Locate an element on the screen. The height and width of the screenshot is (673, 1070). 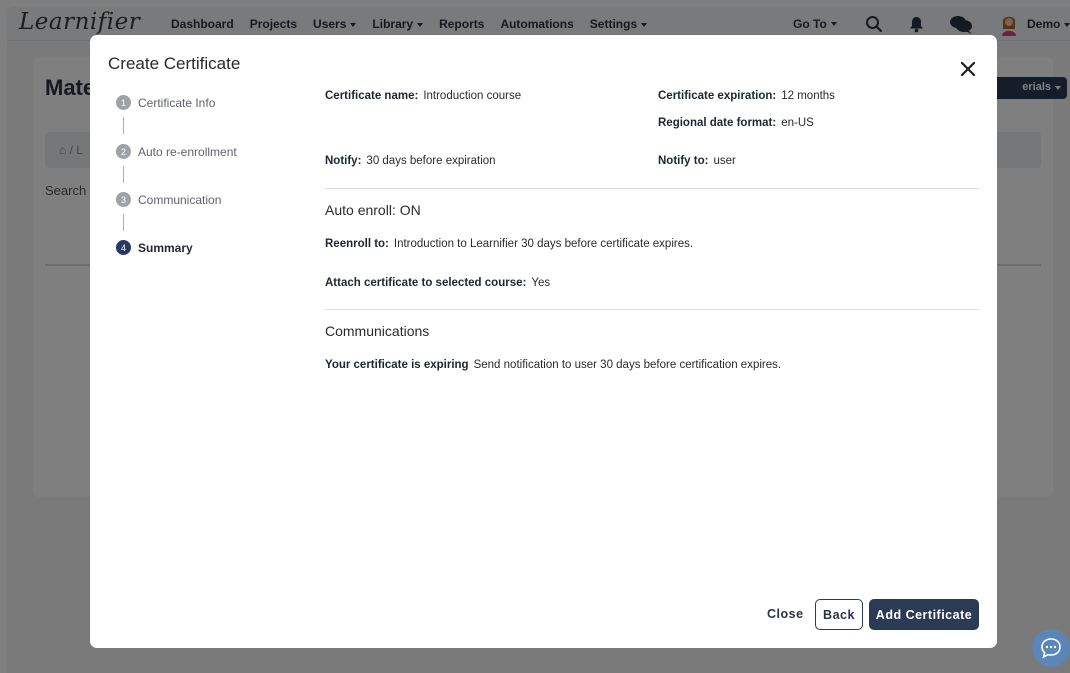
step-label: Auto re-enrollment is located at coordinates (187, 151).